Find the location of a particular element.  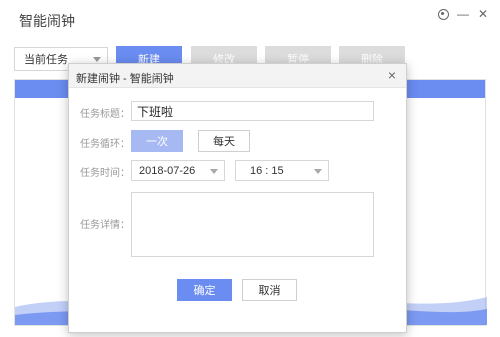

date-value: 2018-07-26 is located at coordinates (167, 170).